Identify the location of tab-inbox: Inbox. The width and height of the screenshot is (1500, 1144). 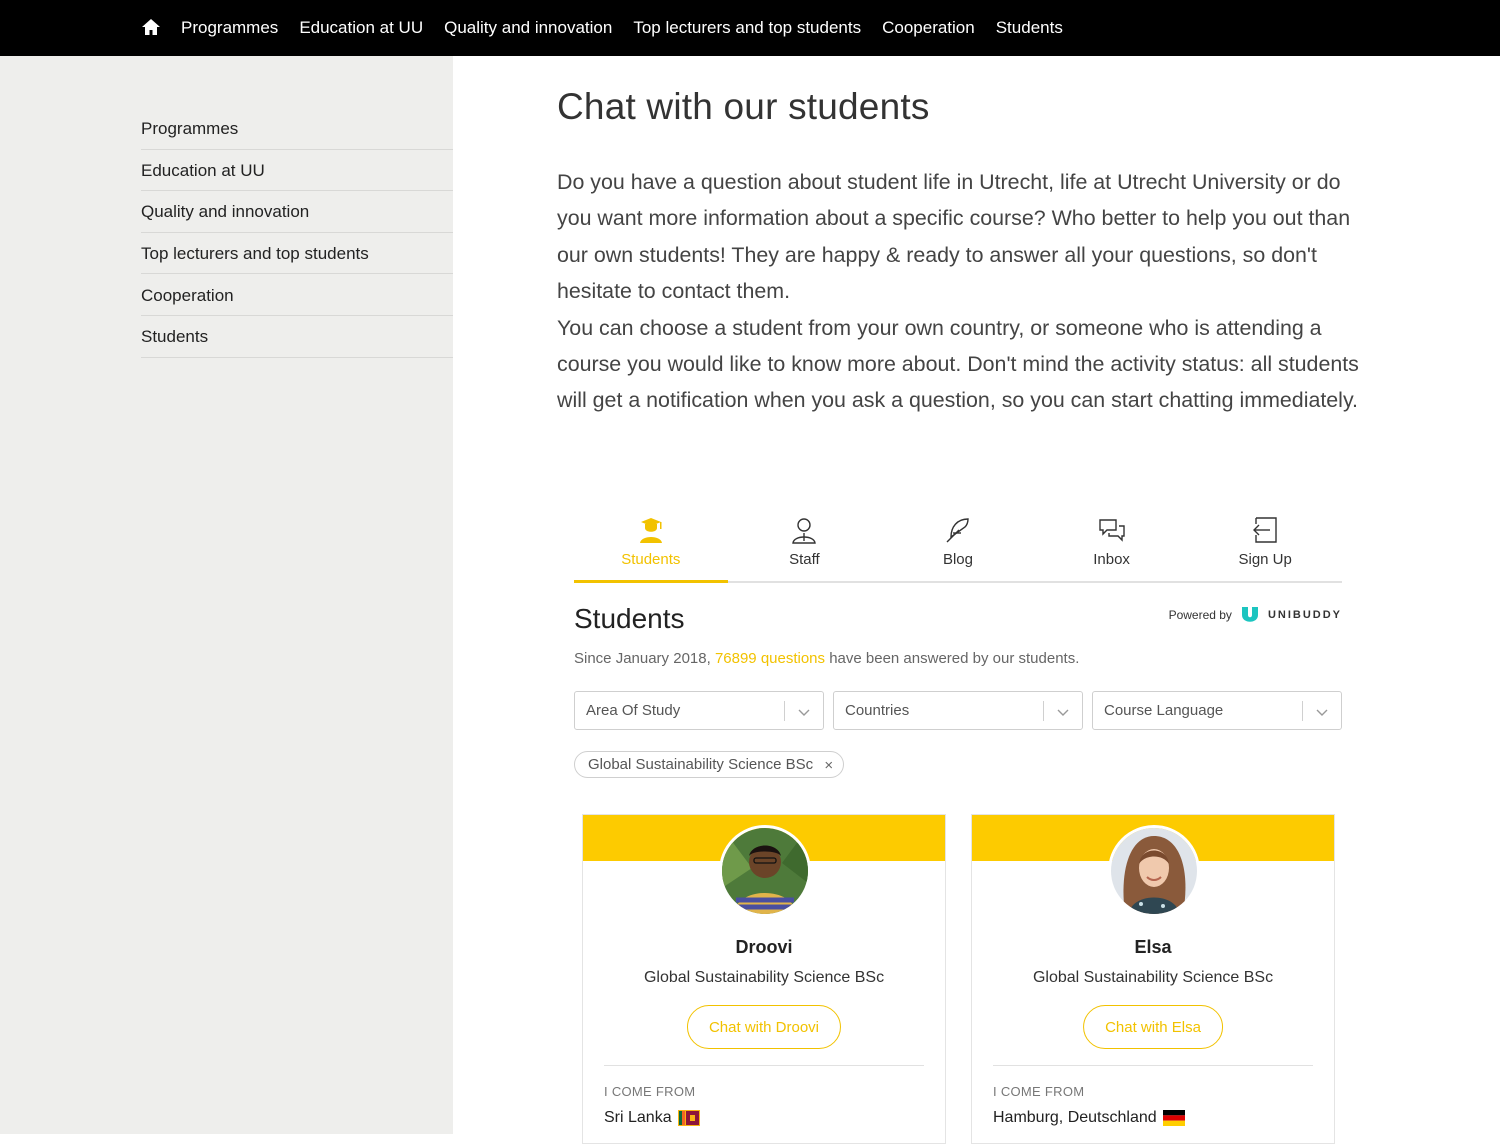
(1112, 543).